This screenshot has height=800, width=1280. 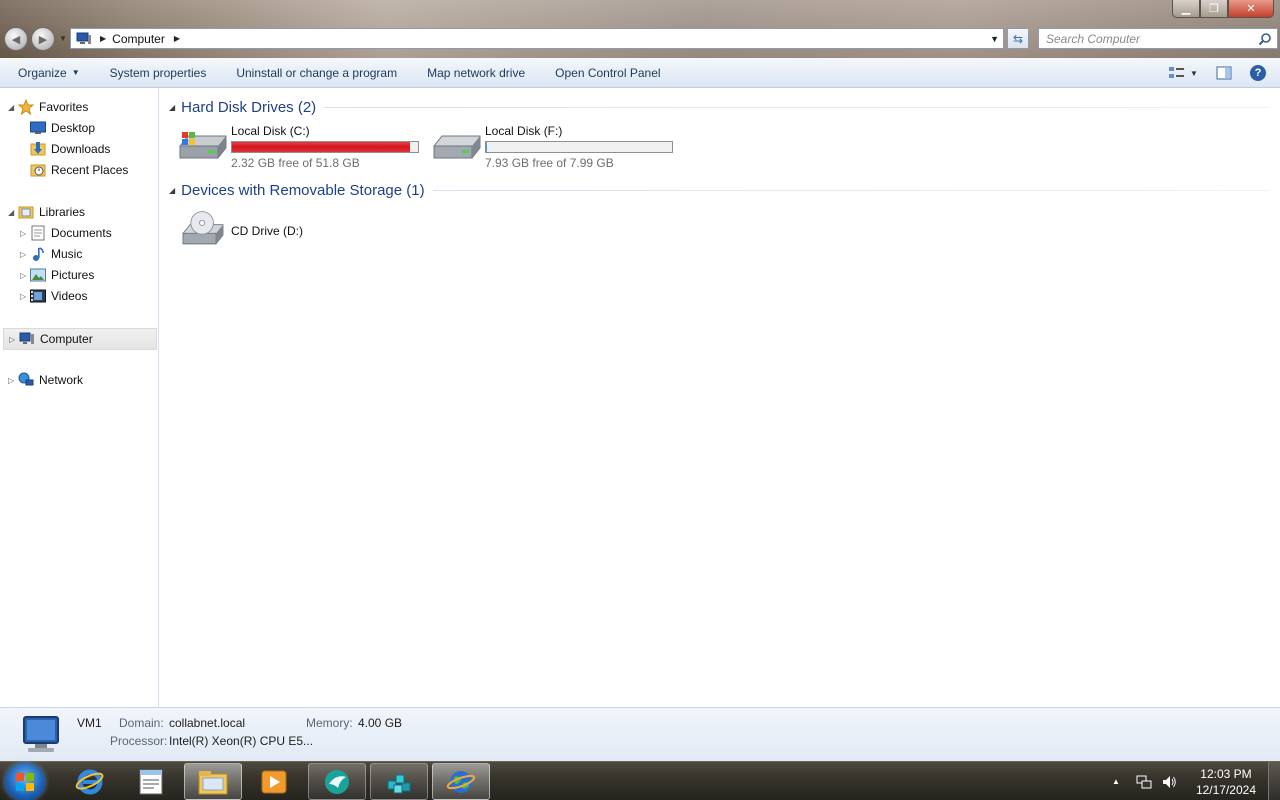 I want to click on show-hidden-icons-icon: ▲, so click(x=1116, y=781).